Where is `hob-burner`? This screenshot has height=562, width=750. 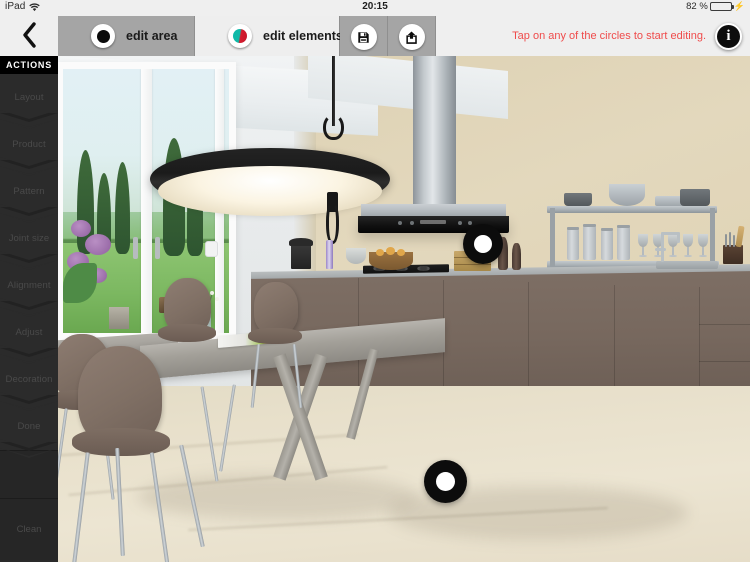
hob-burner is located at coordinates (423, 268).